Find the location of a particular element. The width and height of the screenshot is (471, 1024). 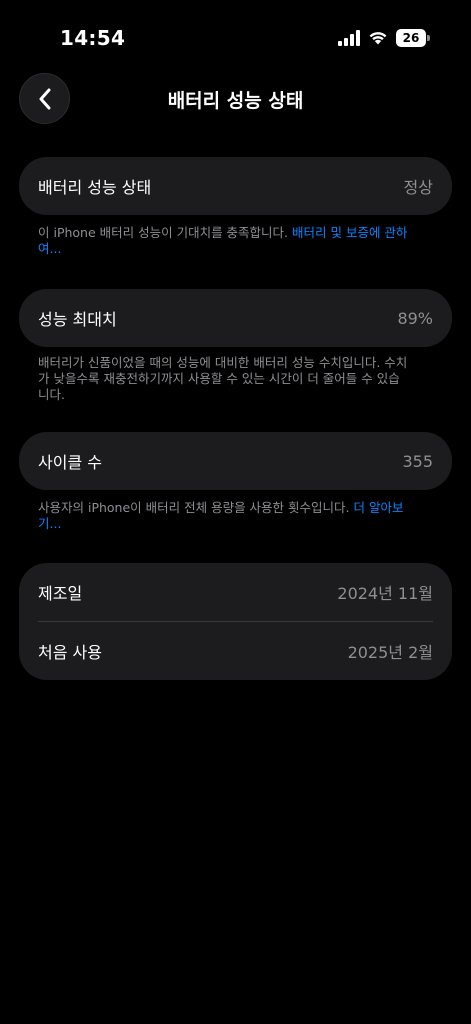

status-time: 14:54 is located at coordinates (93, 38).